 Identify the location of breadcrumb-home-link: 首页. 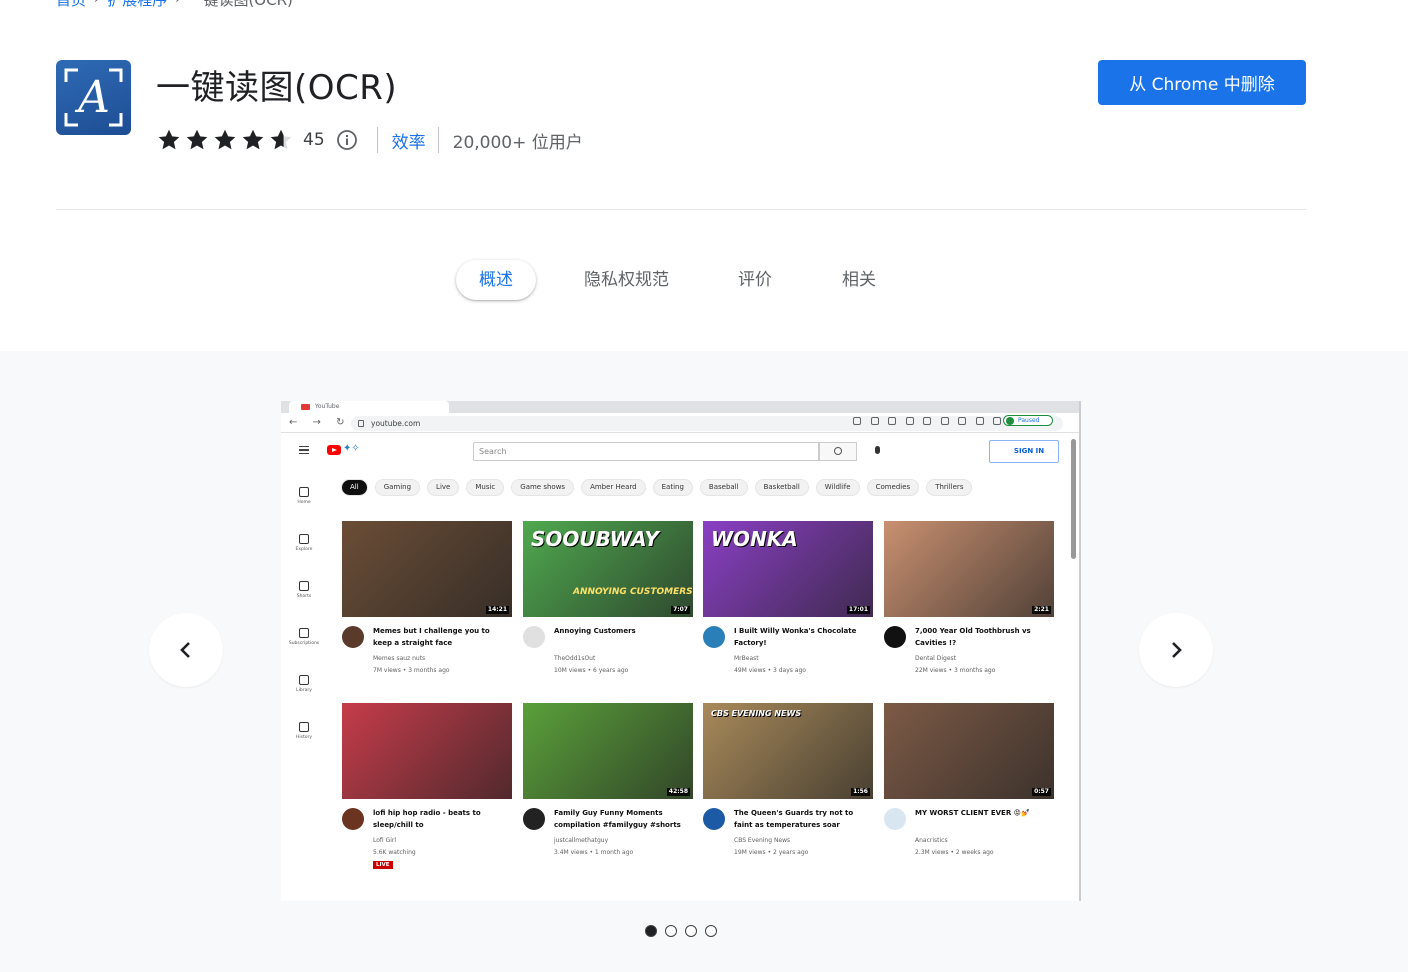
(71, 5).